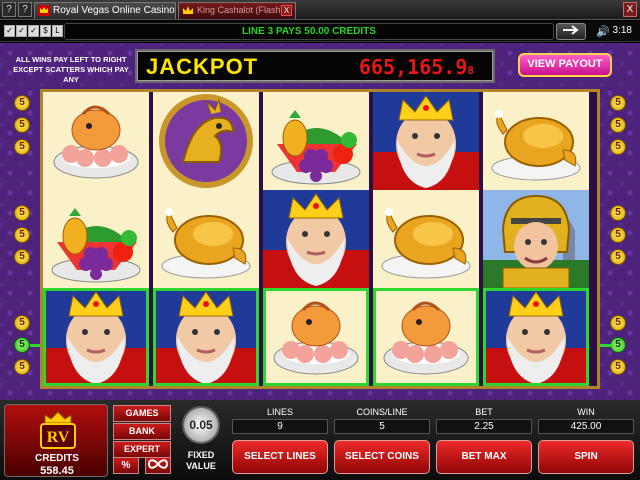 The height and width of the screenshot is (480, 640). Describe the element at coordinates (484, 412) in the screenshot. I see `bet-label: BET` at that location.